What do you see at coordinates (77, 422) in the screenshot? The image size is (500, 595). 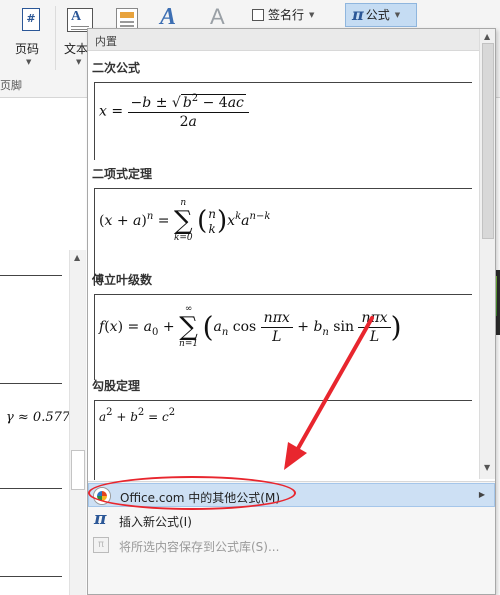 I see `document-scrollbar: ▲` at bounding box center [77, 422].